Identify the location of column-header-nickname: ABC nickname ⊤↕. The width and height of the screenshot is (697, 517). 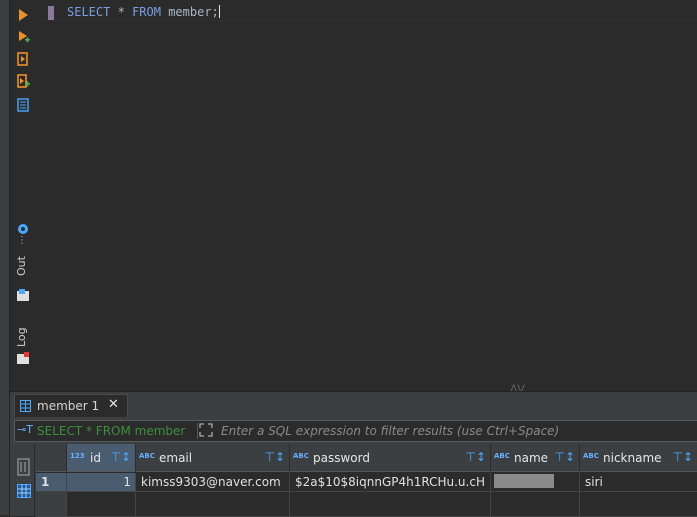
(638, 458).